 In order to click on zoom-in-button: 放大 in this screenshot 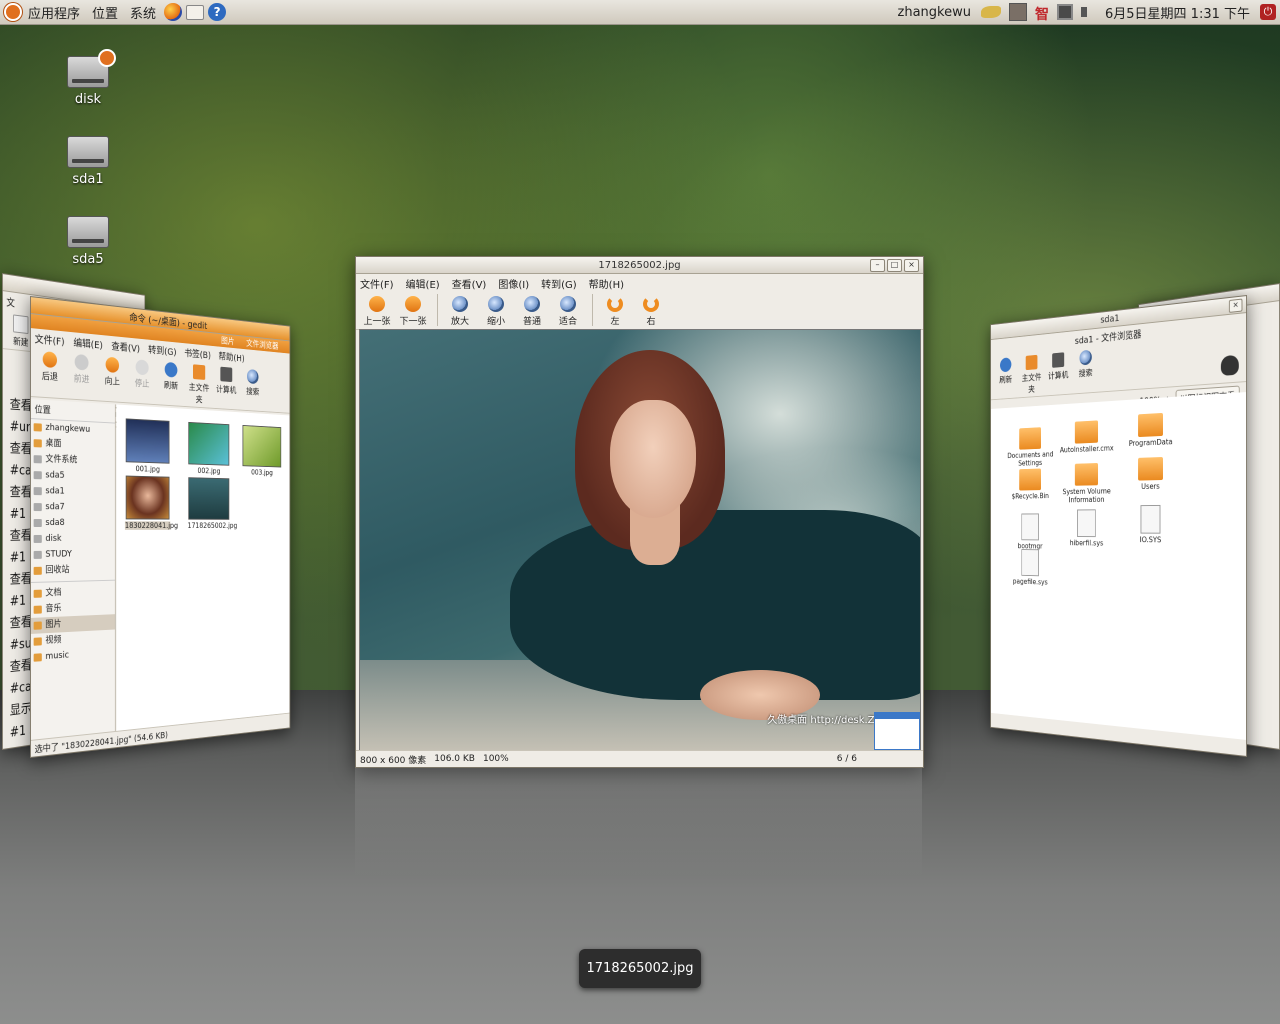, I will do `click(460, 310)`.